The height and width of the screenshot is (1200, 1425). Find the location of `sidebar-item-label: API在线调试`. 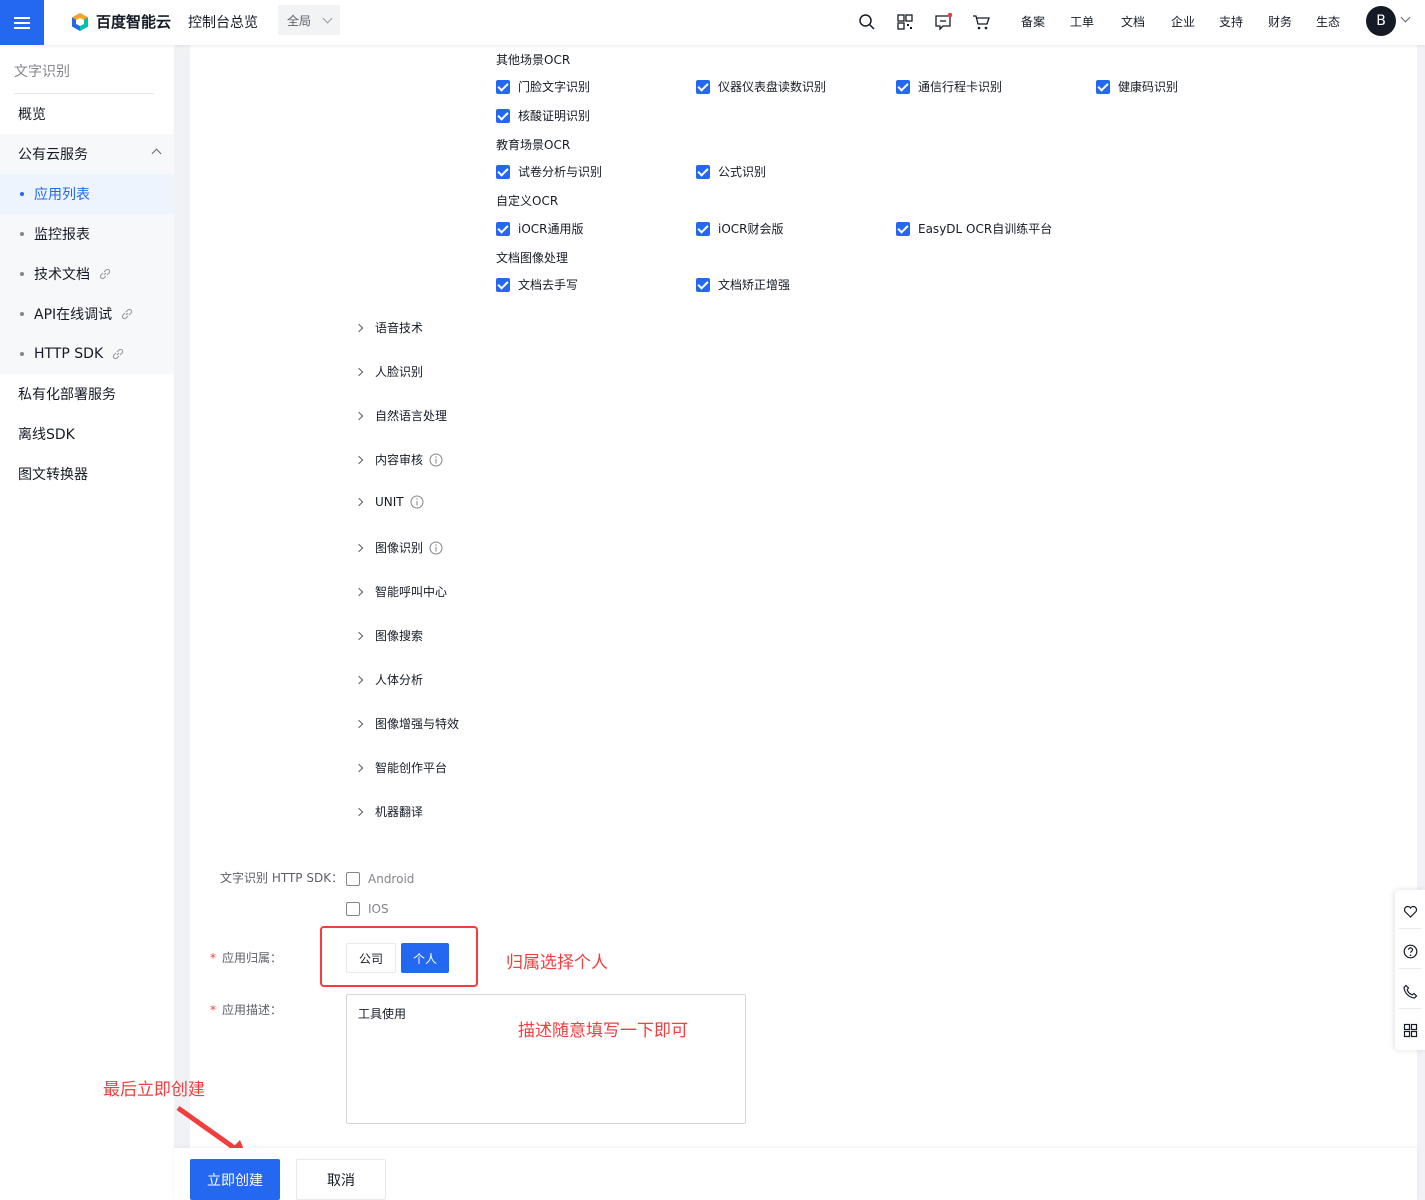

sidebar-item-label: API在线调试 is located at coordinates (73, 315).